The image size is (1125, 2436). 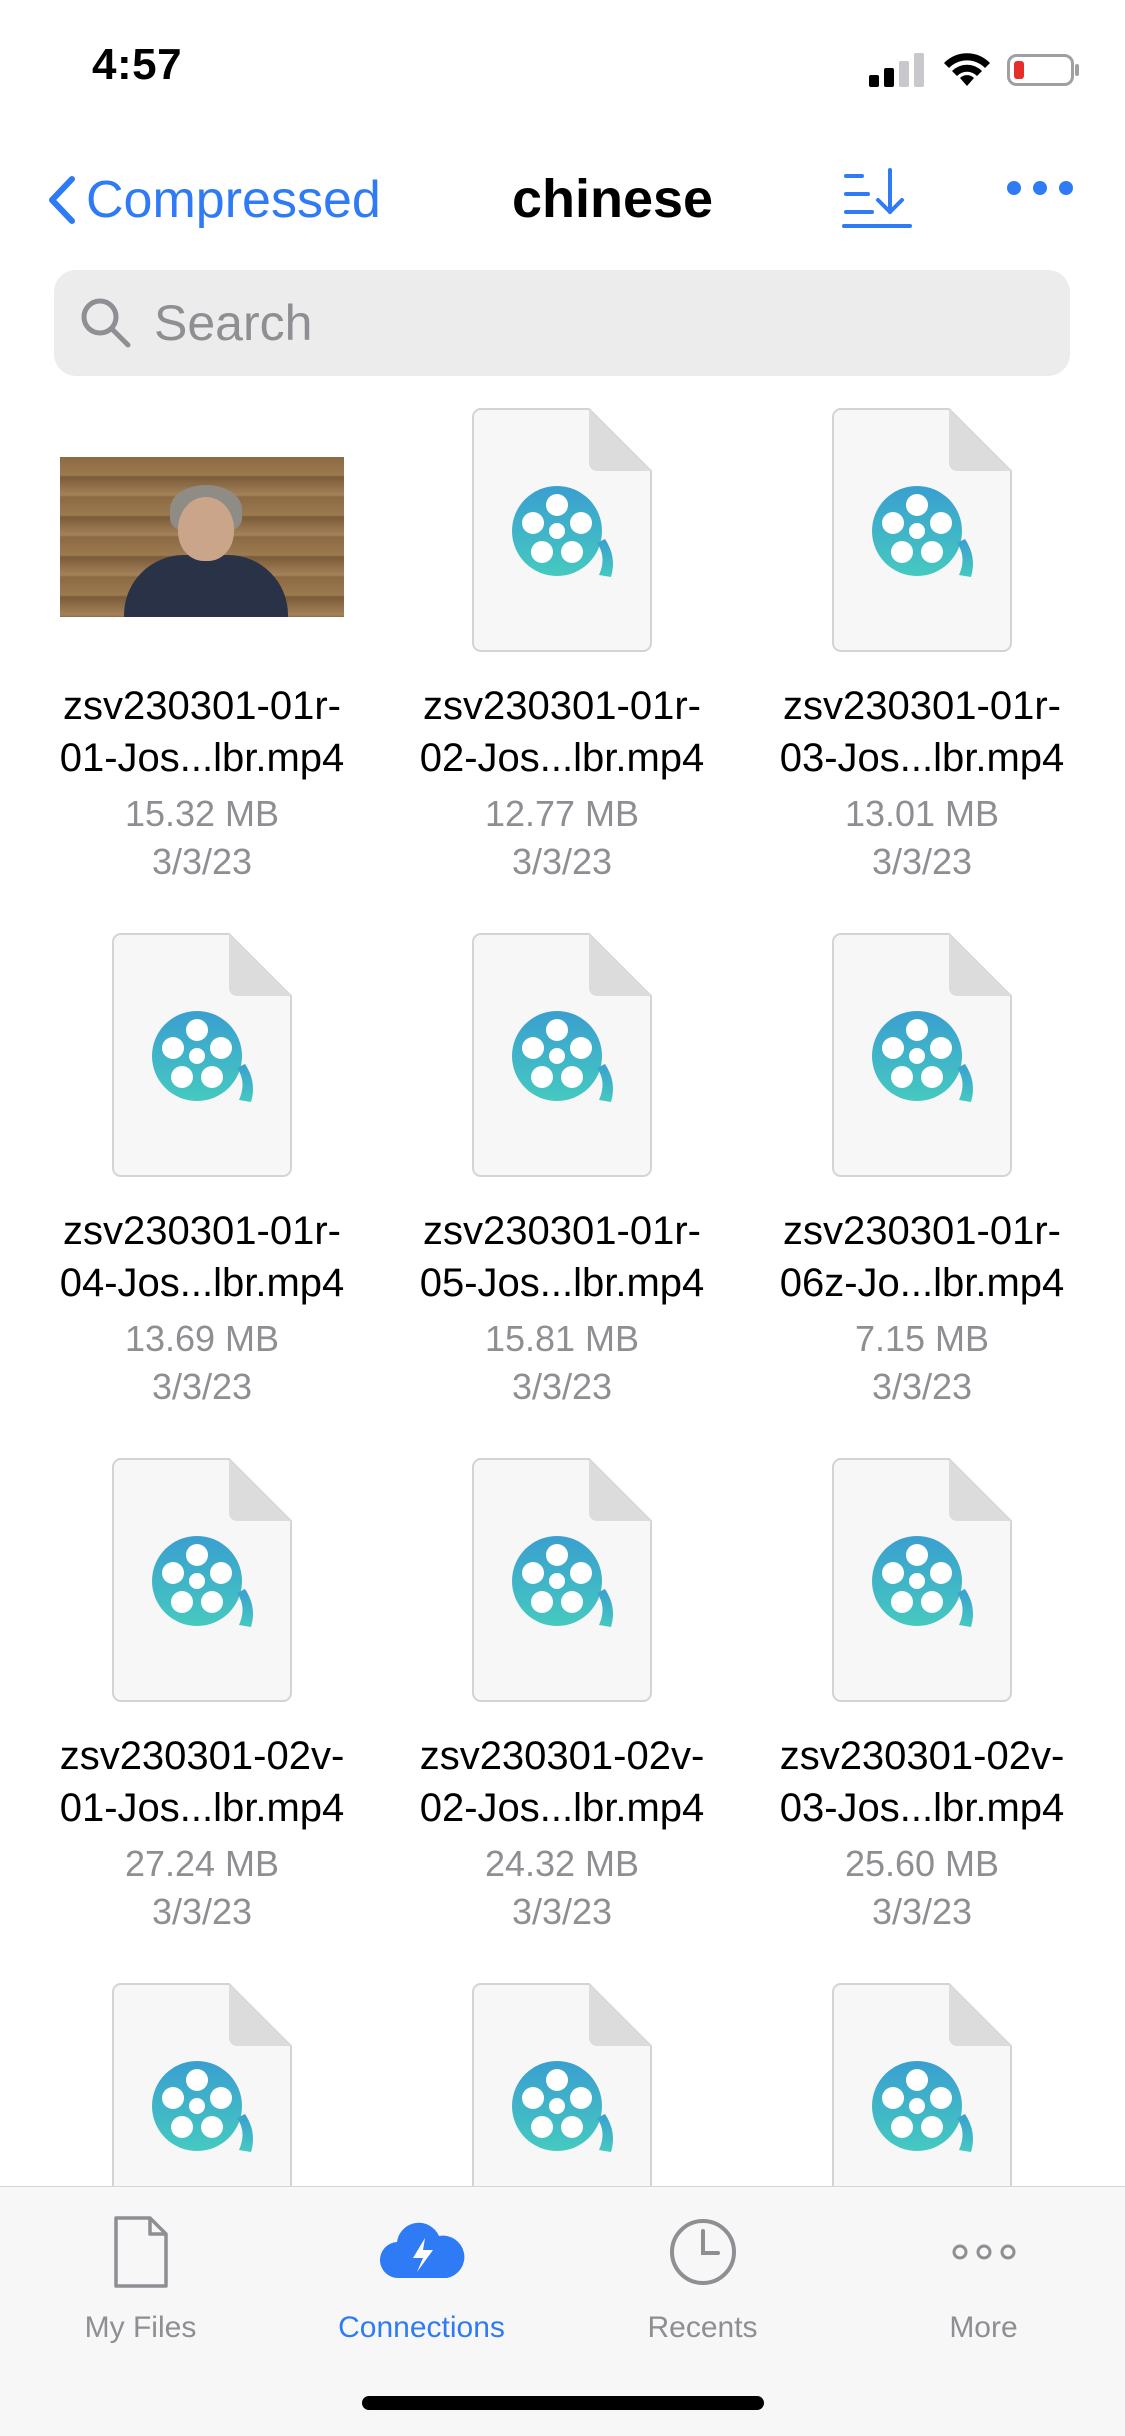 What do you see at coordinates (202, 1257) in the screenshot?
I see `file-name: zsv230301-01r- 04-Jos...lbr.mp4` at bounding box center [202, 1257].